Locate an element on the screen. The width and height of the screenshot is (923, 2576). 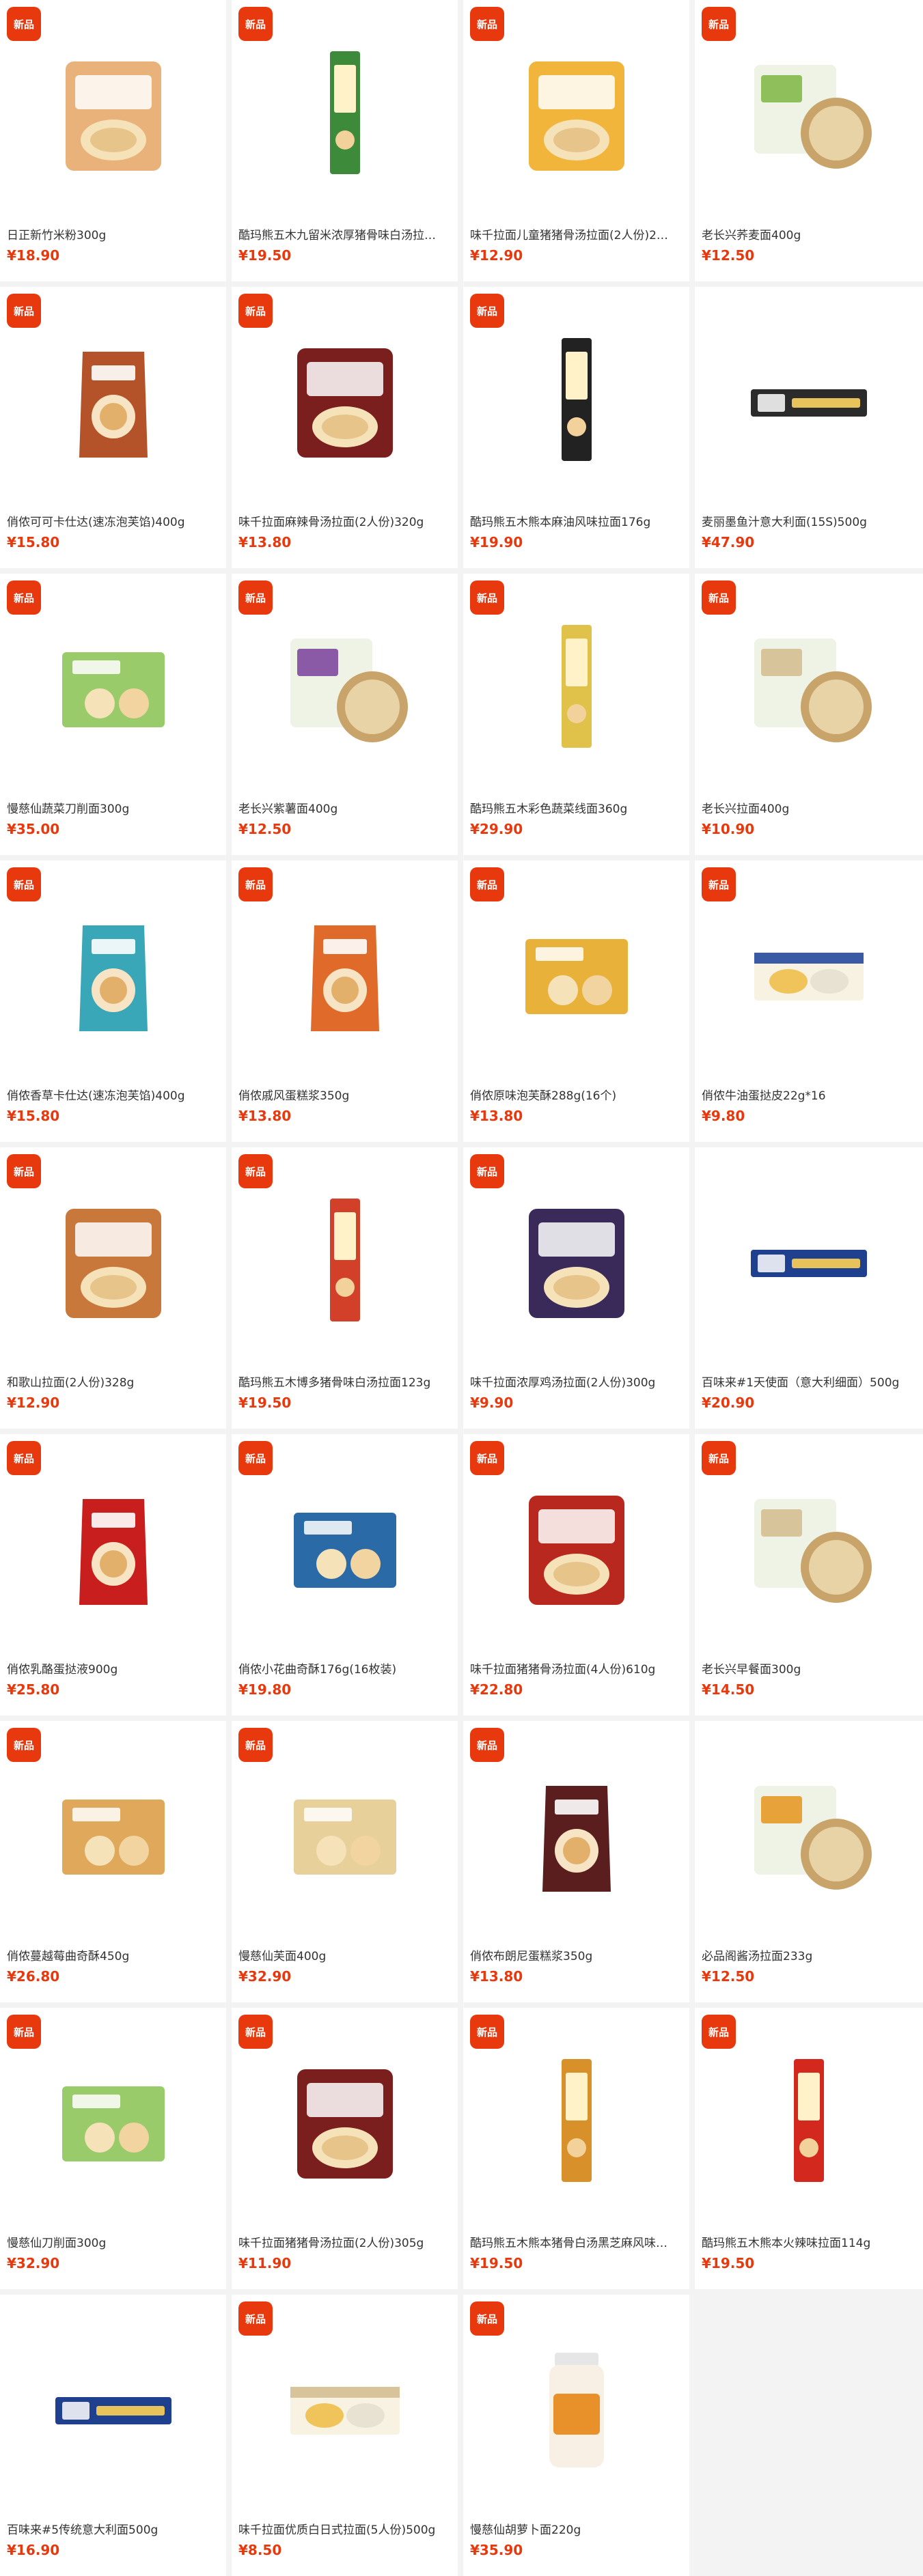
product-name: 味千拉面麻辣骨汤拉面(2人份)320g is located at coordinates (344, 520).